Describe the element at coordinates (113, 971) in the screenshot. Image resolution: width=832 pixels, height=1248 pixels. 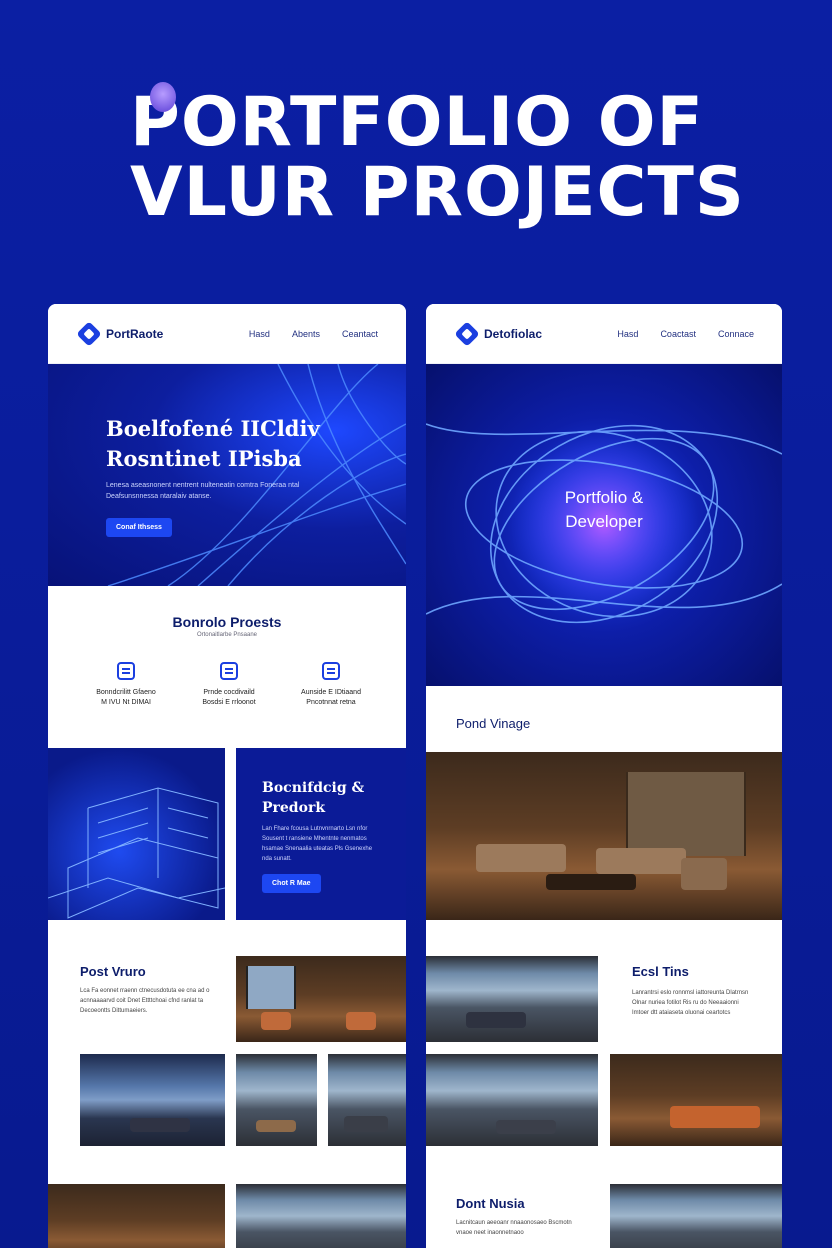
I see `project-title: Post Vruro` at that location.